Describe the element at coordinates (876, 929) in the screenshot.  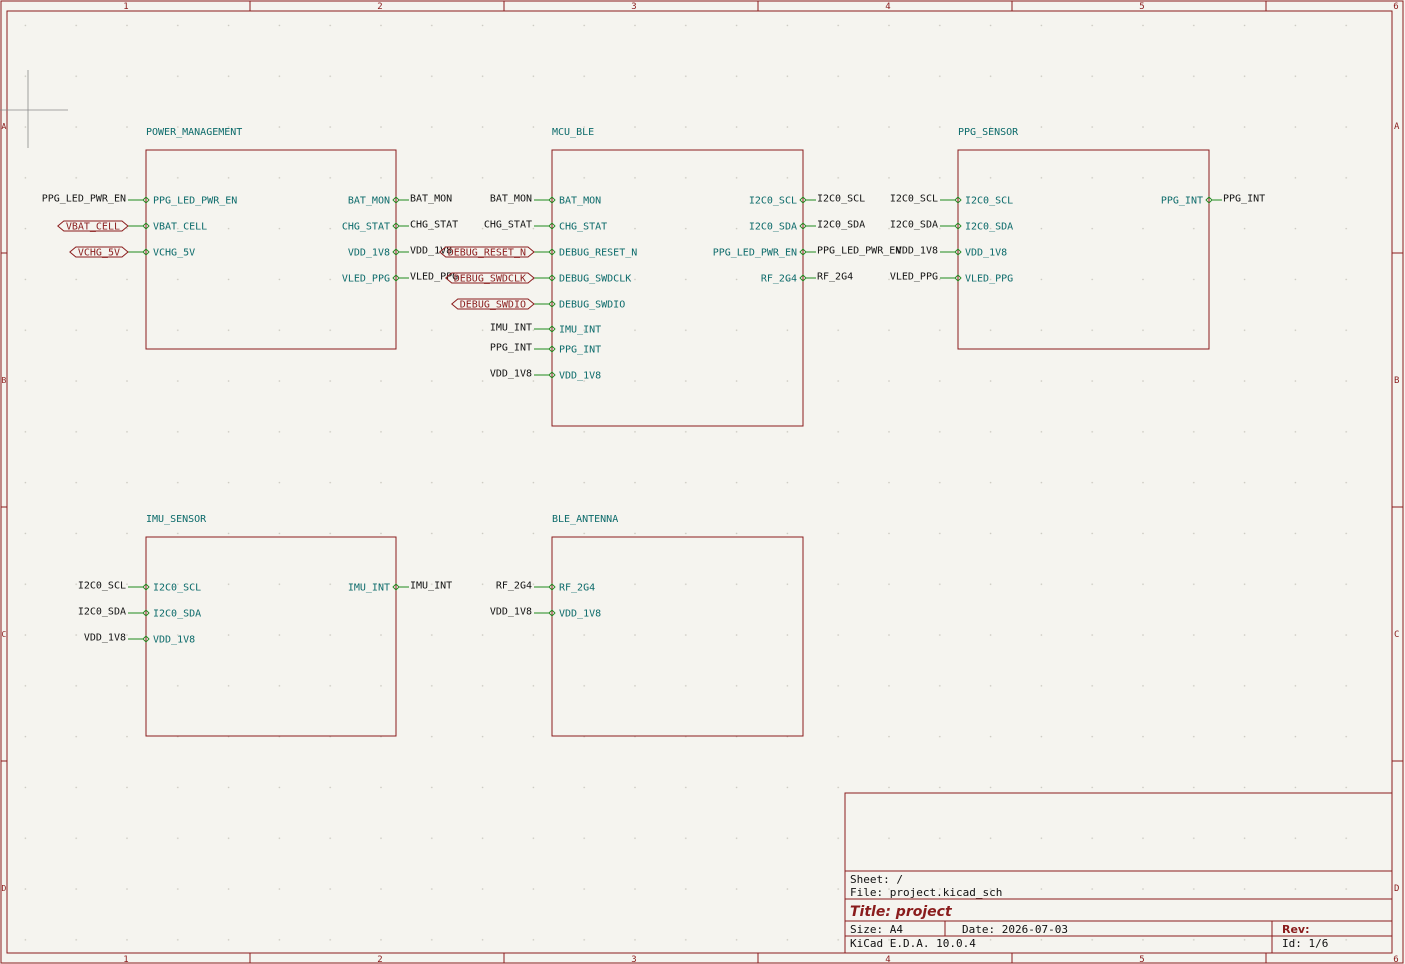
I see `title-block-size: Size: A4` at that location.